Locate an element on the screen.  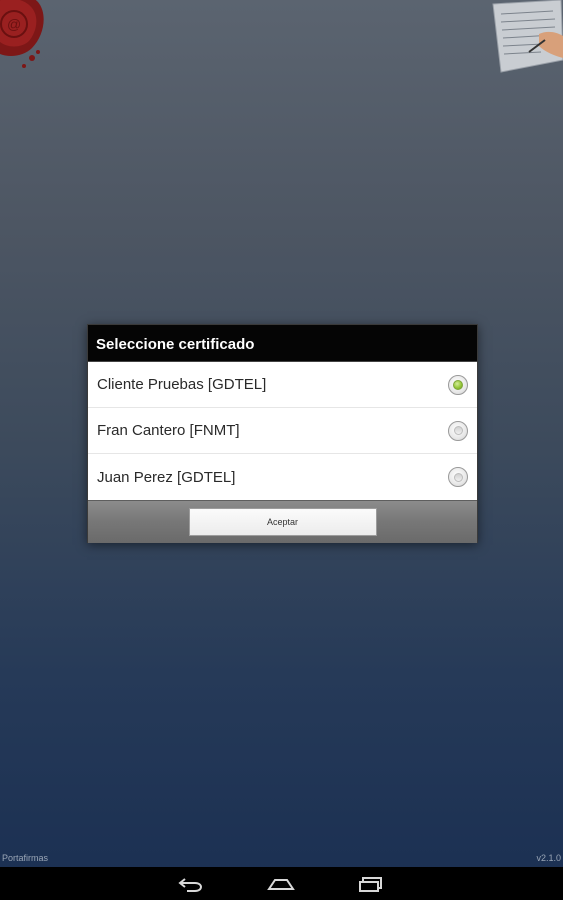
recent-apps-icon is located at coordinates (370, 884).